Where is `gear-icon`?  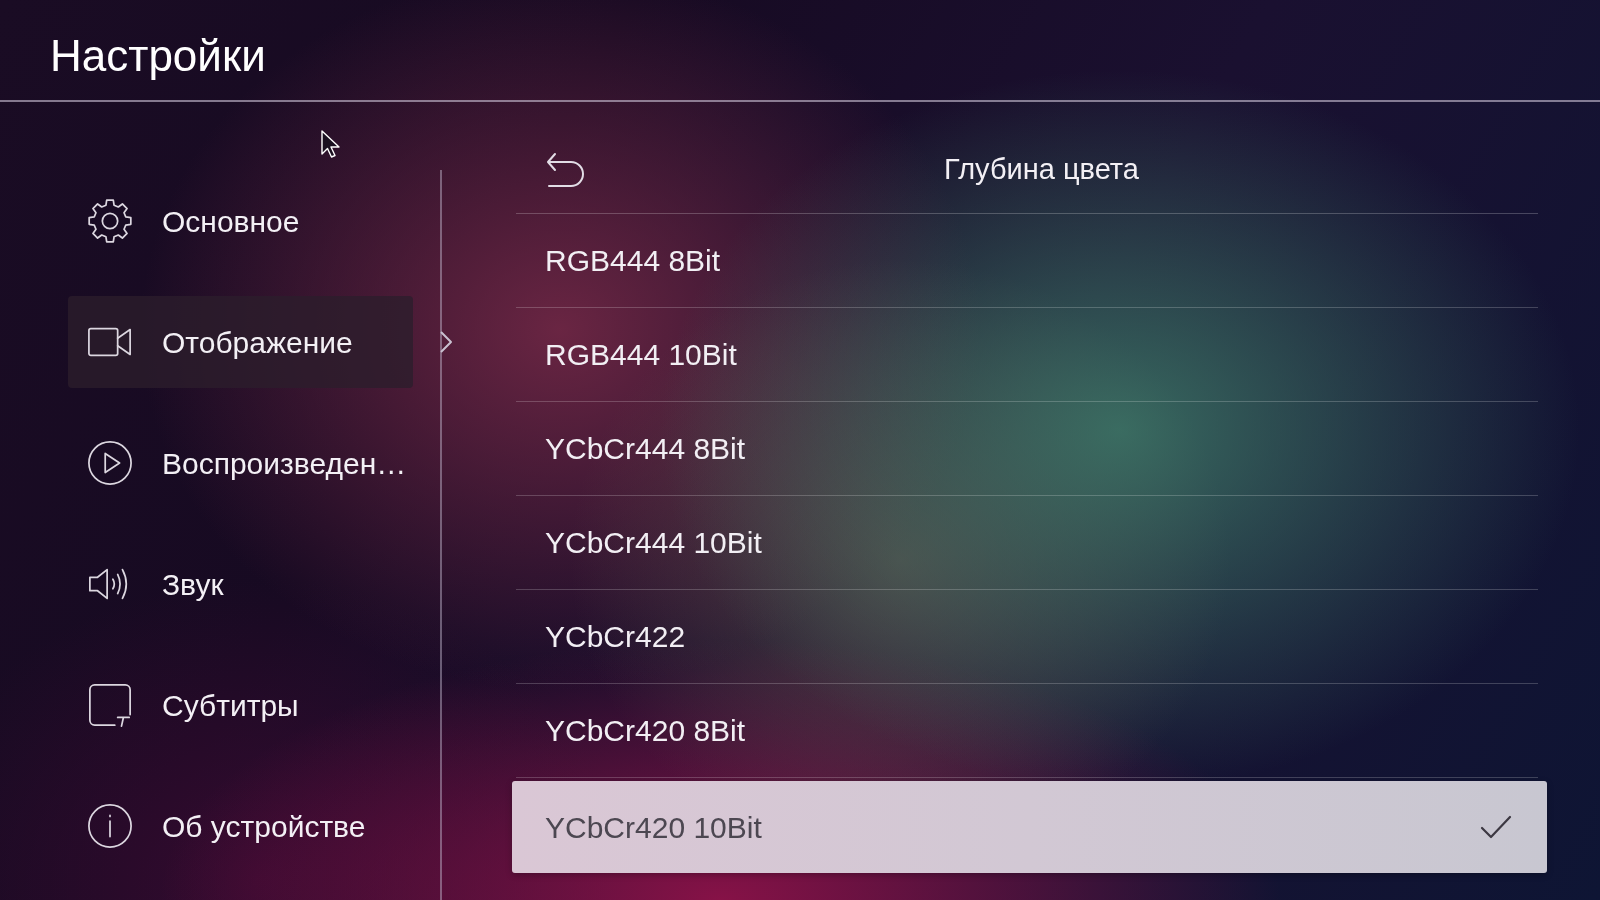 gear-icon is located at coordinates (110, 221).